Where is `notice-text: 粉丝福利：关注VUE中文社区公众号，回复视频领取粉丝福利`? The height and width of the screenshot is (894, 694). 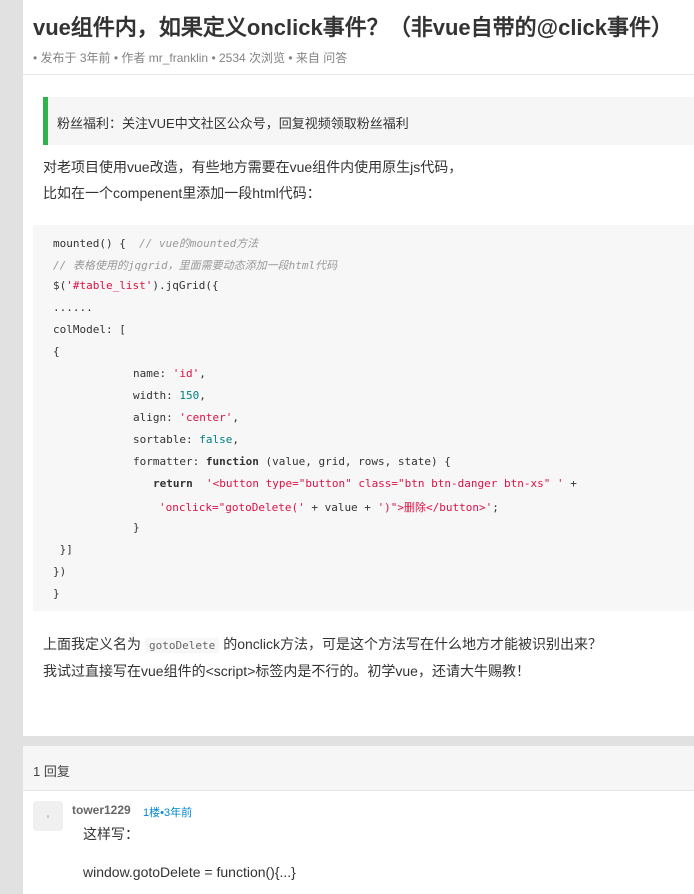 notice-text: 粉丝福利：关注VUE中文社区公众号，回复视频领取粉丝福利 is located at coordinates (233, 123).